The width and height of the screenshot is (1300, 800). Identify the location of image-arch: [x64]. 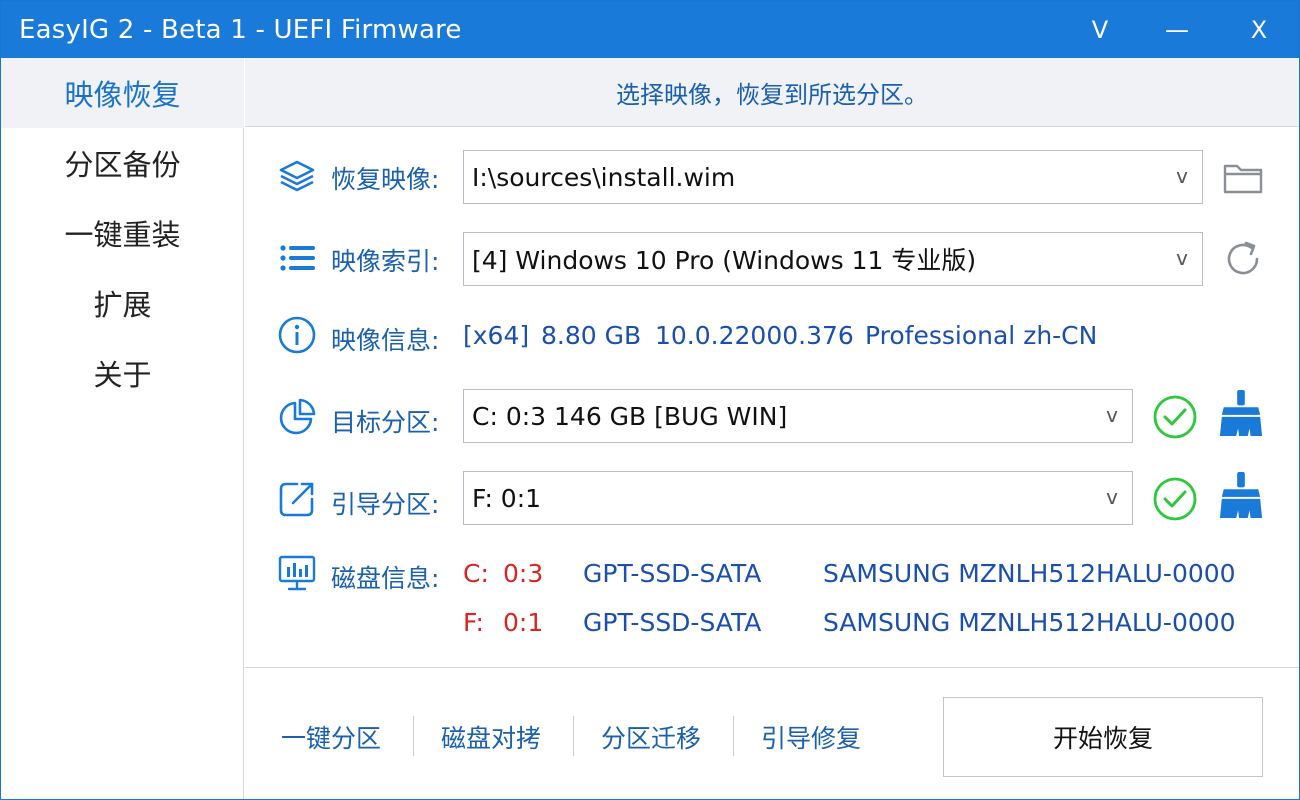
(496, 335).